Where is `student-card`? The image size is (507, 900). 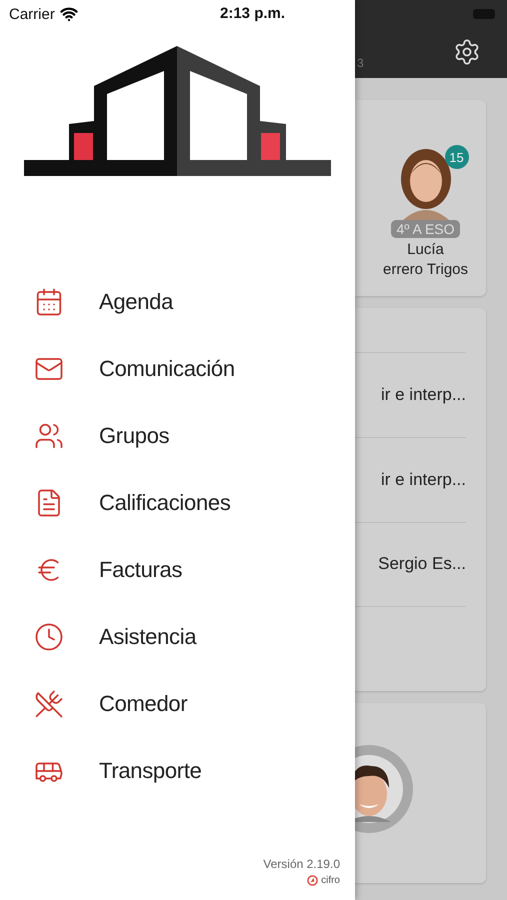
student-card is located at coordinates (420, 793).